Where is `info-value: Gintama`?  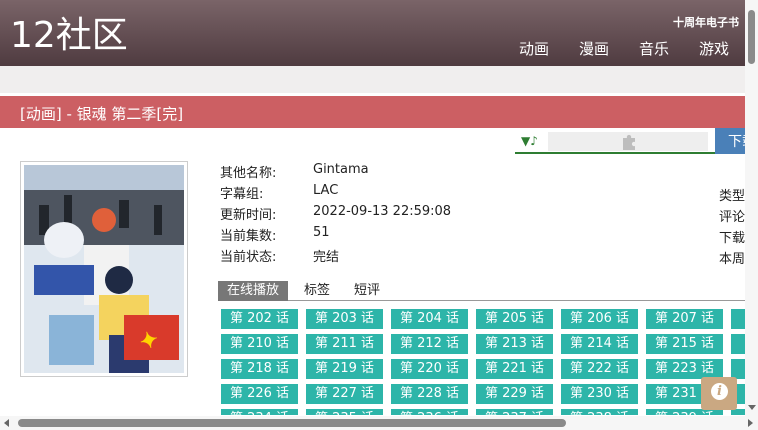 info-value: Gintama is located at coordinates (341, 169).